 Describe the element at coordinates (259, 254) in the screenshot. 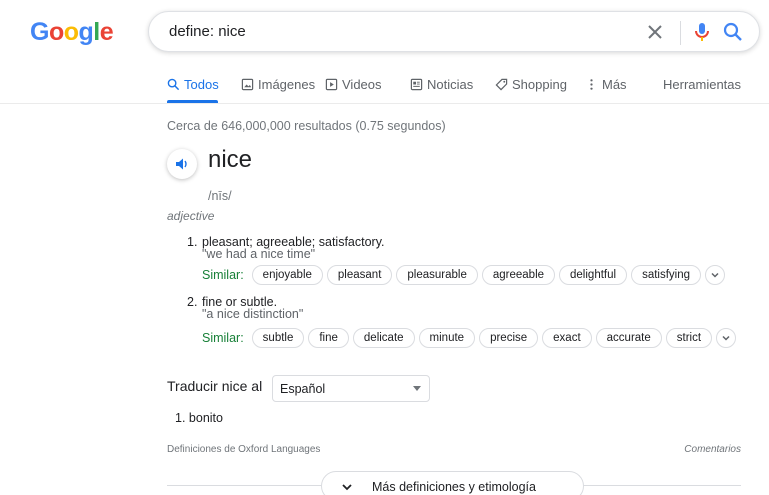

I see `sense-example: "we had a nice time"` at that location.